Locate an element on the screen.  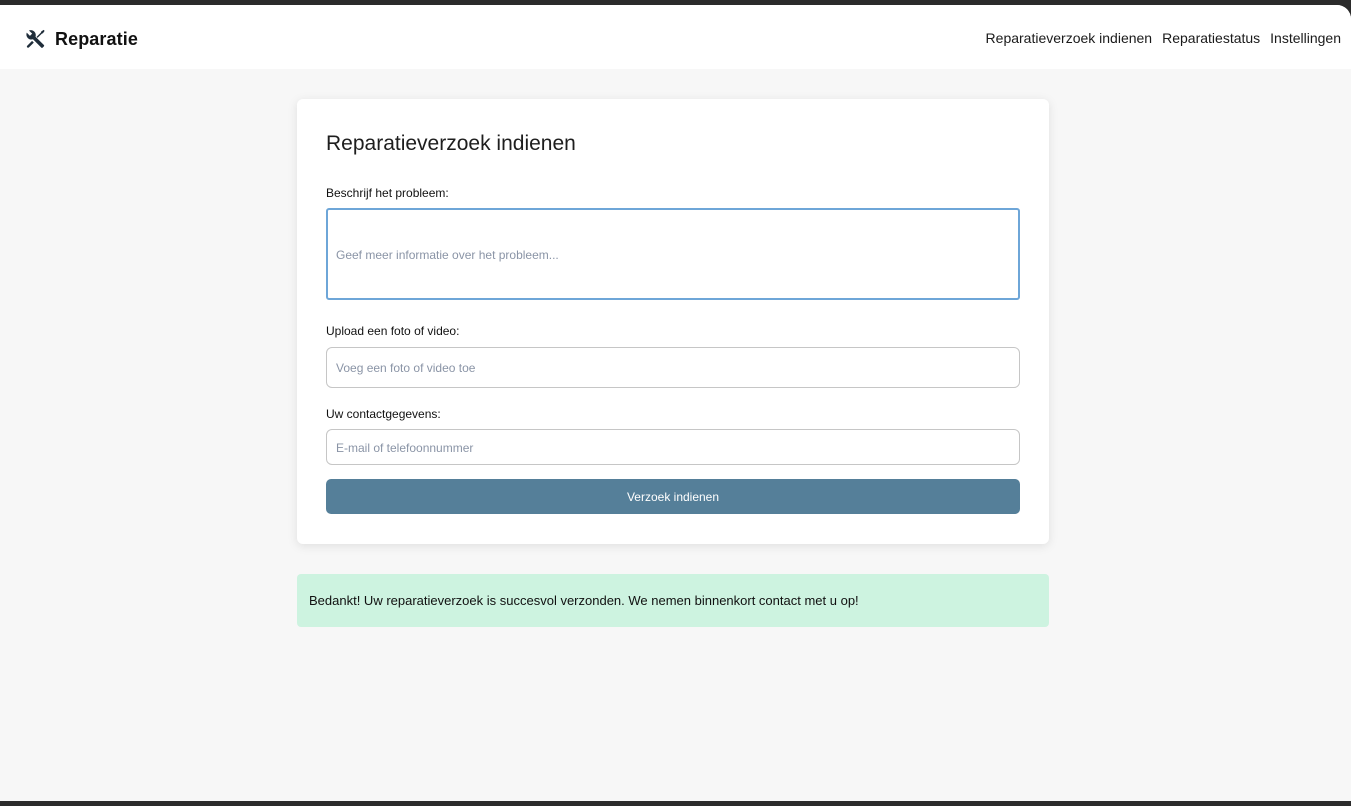
upload-label: Upload een foto of video: is located at coordinates (393, 331).